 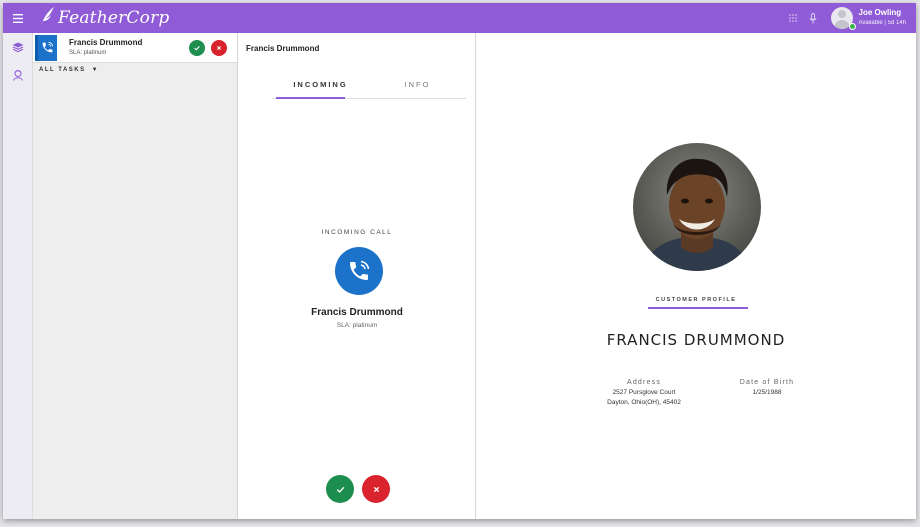 What do you see at coordinates (114, 18) in the screenshot?
I see `brand-name: FeatherCorp` at bounding box center [114, 18].